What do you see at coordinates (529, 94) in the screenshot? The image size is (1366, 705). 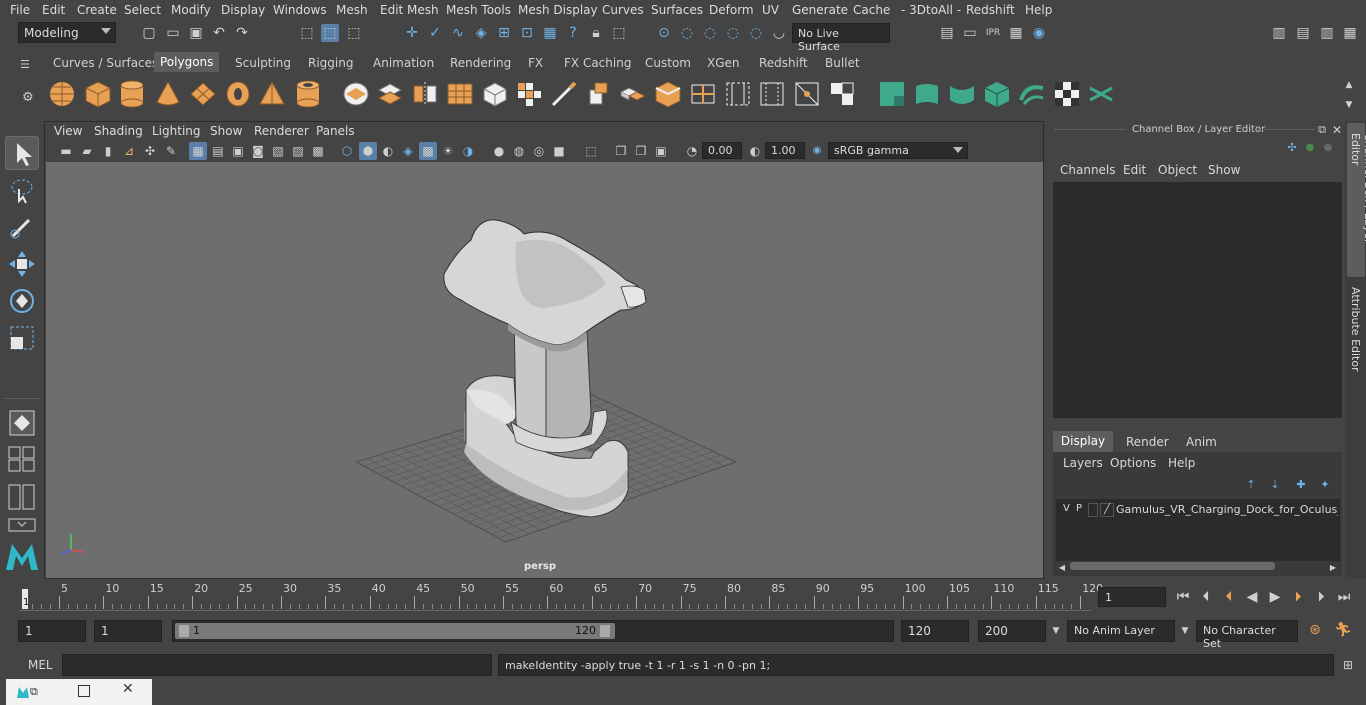 I see `remesh-icon` at bounding box center [529, 94].